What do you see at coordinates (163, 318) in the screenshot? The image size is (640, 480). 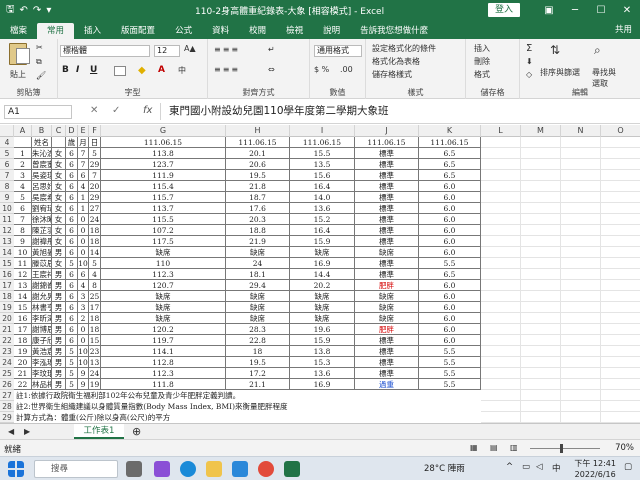 I see `cell-h: 缺席` at bounding box center [163, 318].